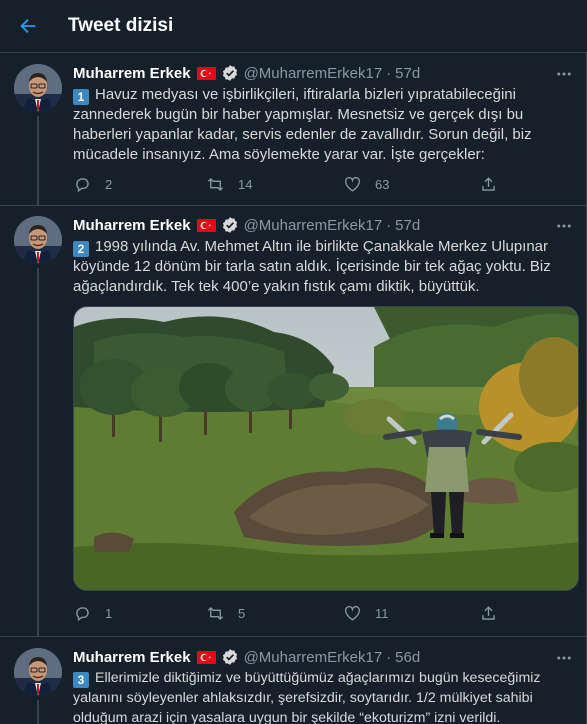 This screenshot has width=587, height=724. Describe the element at coordinates (245, 184) in the screenshot. I see `retweet-count: 14` at that location.